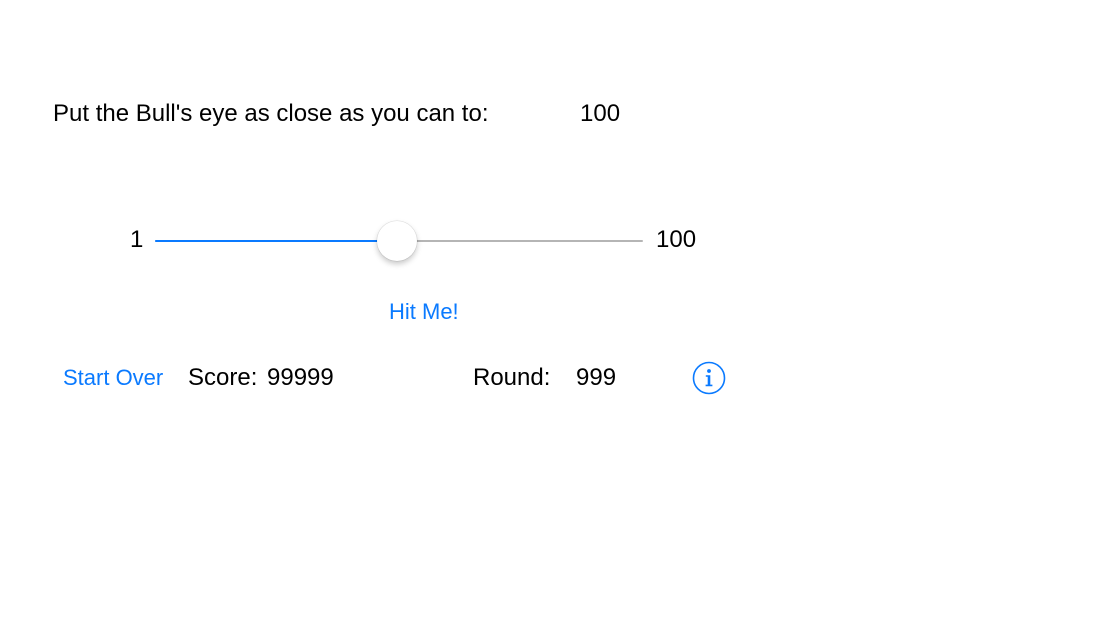  I want to click on score-value: 99999, so click(300, 377).